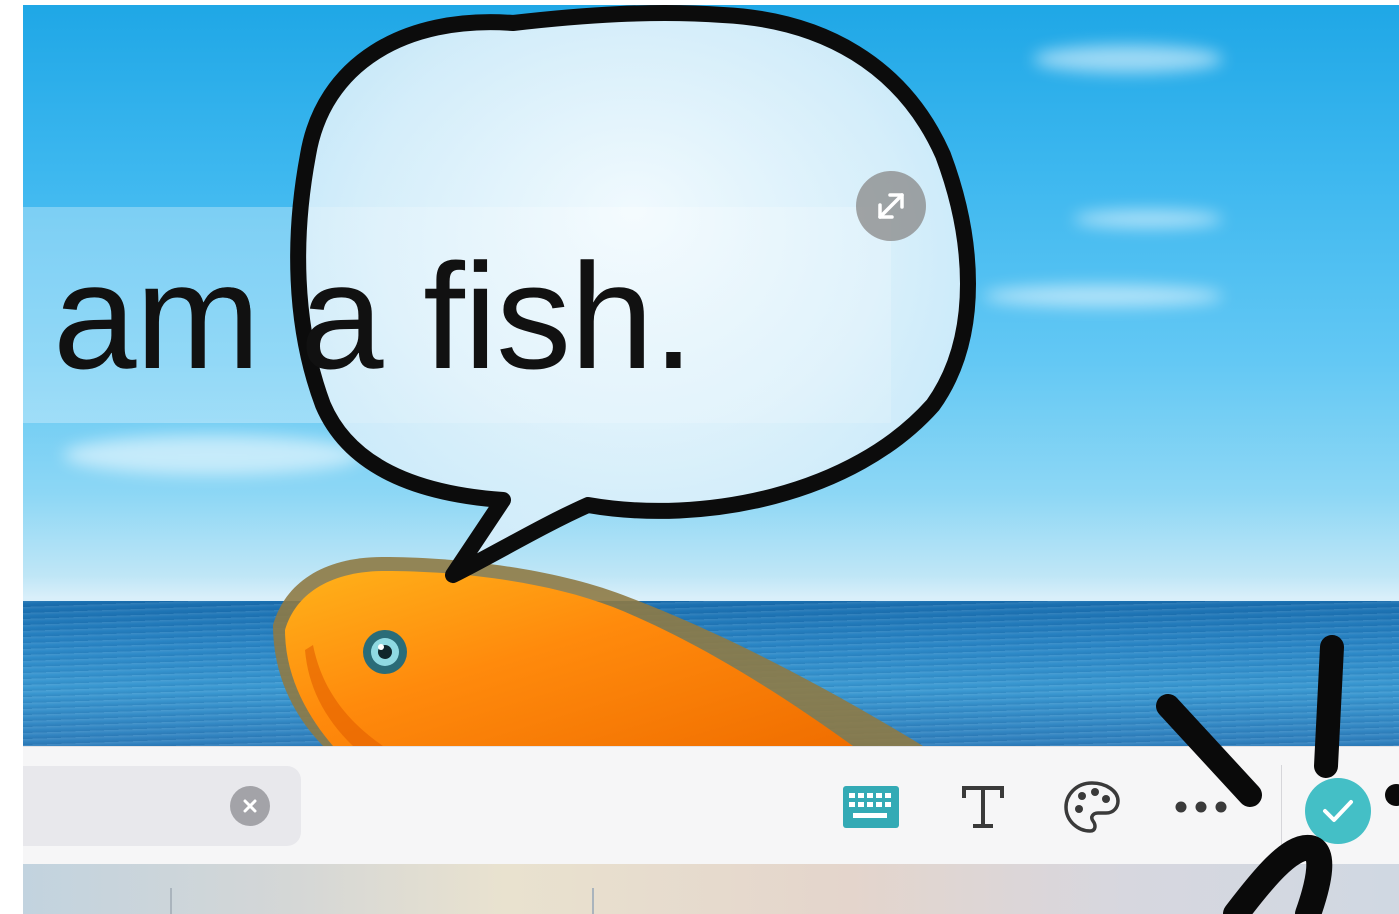  Describe the element at coordinates (1281, 806) in the screenshot. I see `toolbar-divider` at that location.